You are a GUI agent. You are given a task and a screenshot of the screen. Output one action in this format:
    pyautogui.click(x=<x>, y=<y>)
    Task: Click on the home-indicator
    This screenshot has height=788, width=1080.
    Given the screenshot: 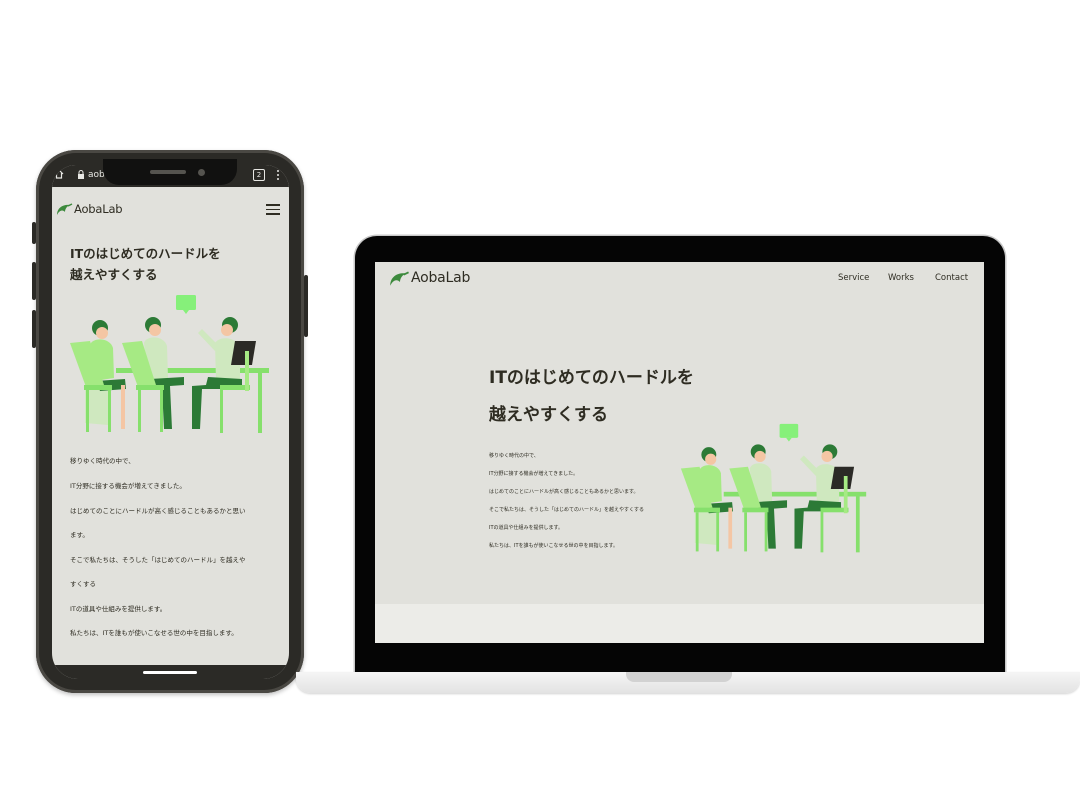 What is the action you would take?
    pyautogui.click(x=170, y=672)
    